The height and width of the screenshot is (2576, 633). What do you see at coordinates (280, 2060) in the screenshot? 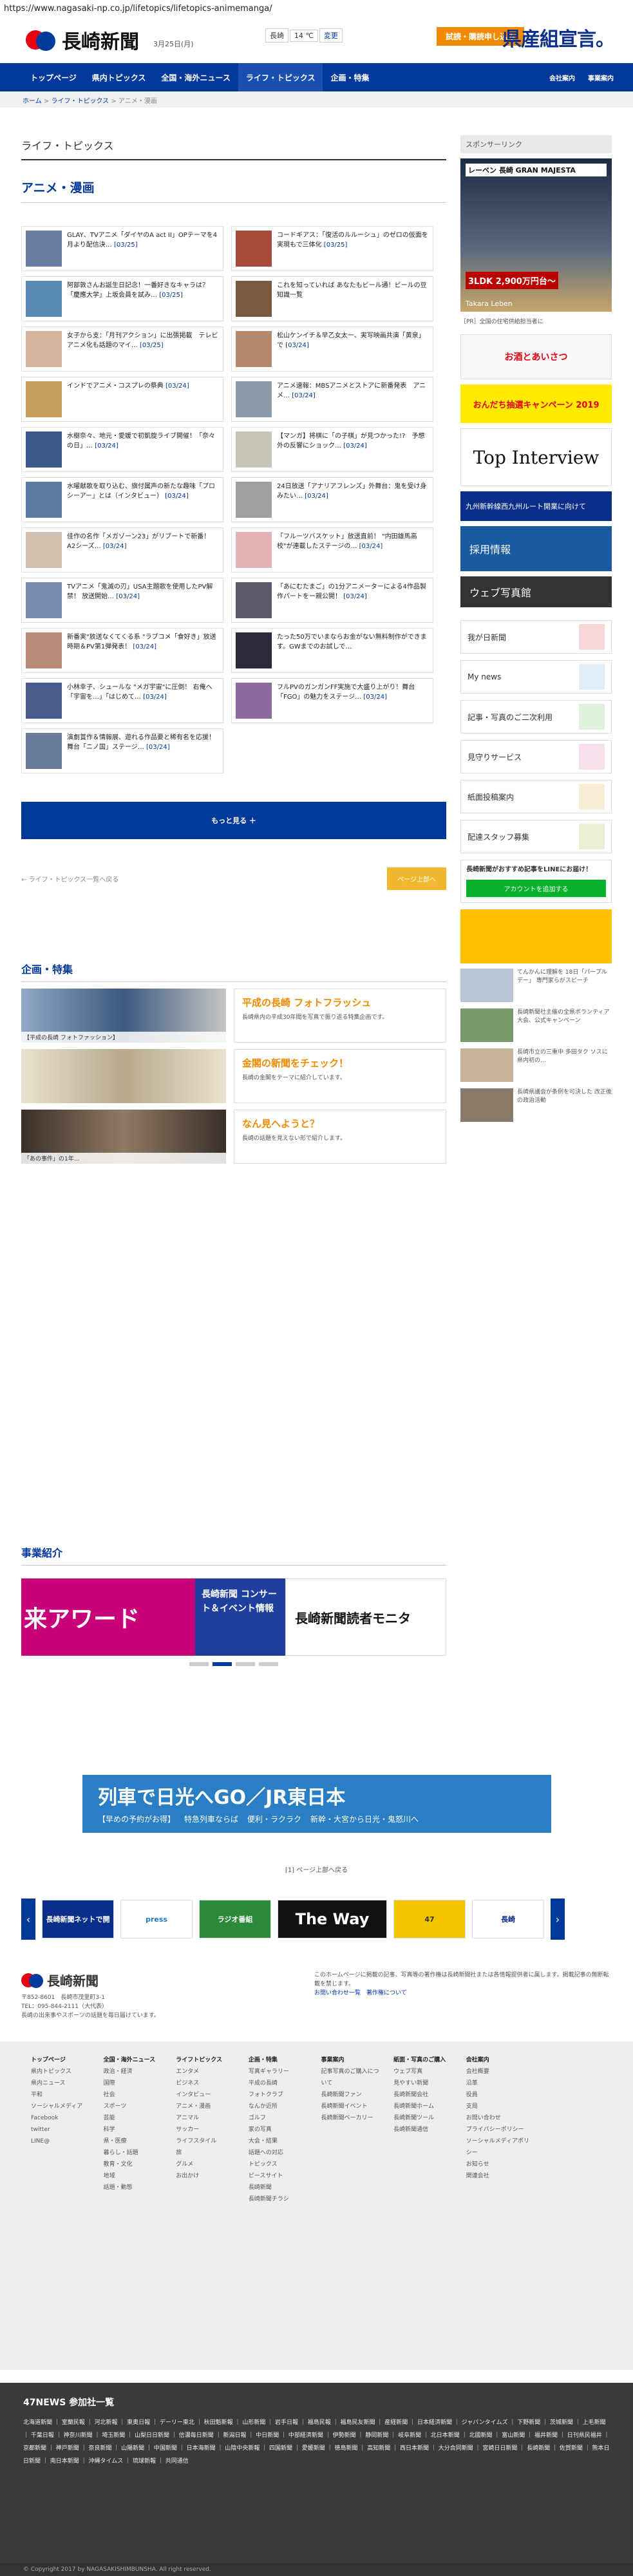
I see `sitemap-link: 企画・特集` at bounding box center [280, 2060].